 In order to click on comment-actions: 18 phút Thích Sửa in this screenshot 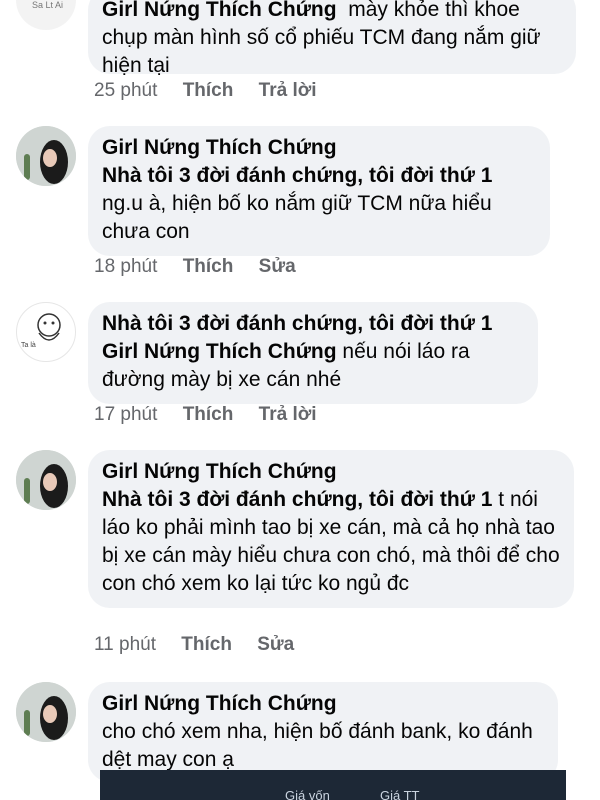, I will do `click(205, 267)`.